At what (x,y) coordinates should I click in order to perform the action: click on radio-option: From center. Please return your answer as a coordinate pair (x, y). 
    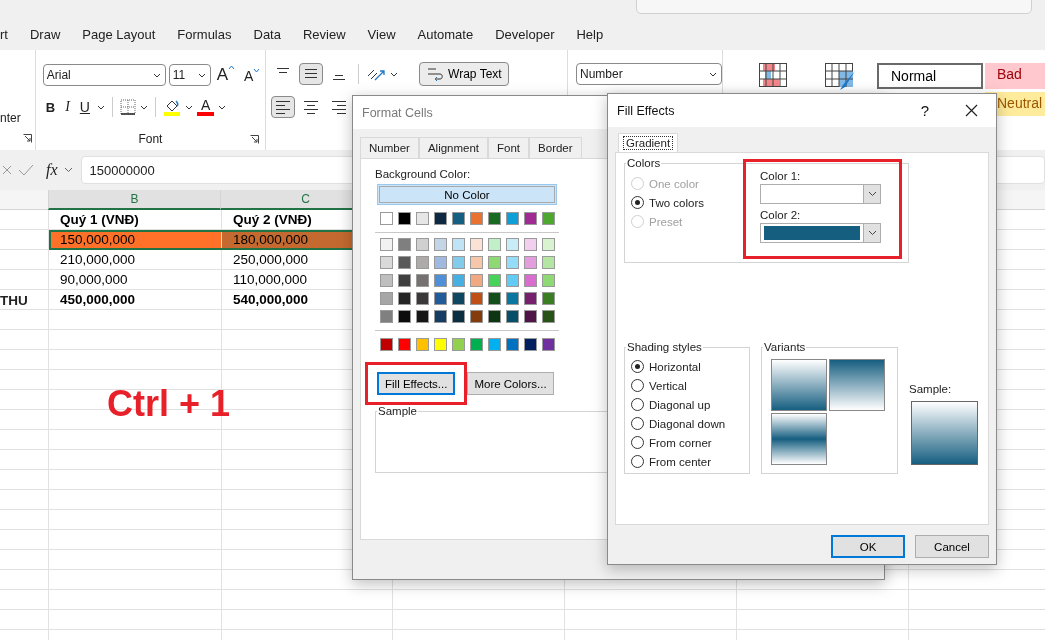
    Looking at the image, I should click on (687, 461).